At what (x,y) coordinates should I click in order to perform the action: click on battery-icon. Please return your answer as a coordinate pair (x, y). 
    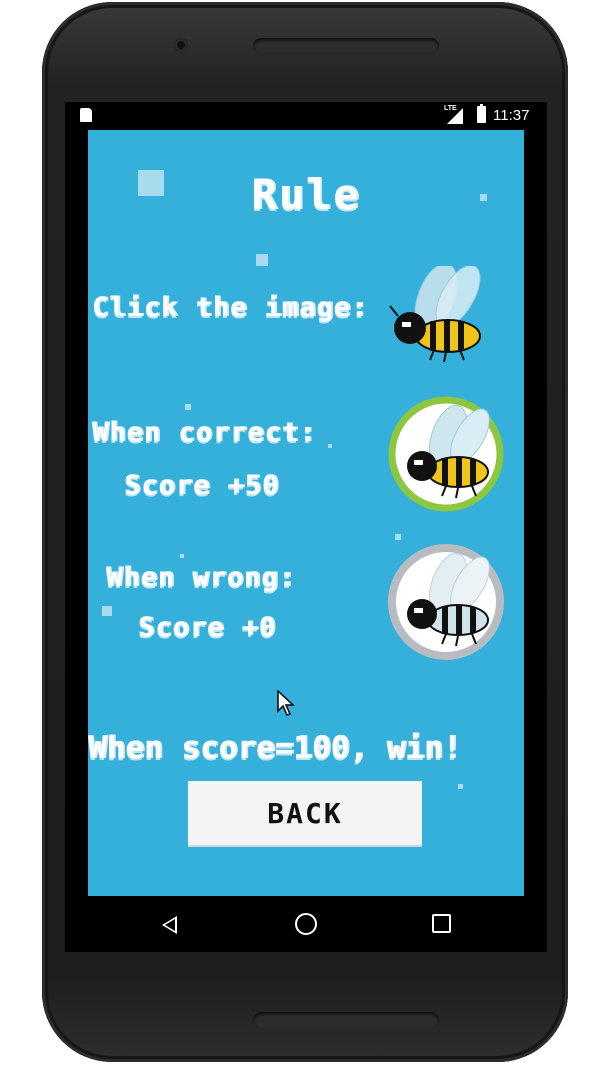
    Looking at the image, I should click on (481, 113).